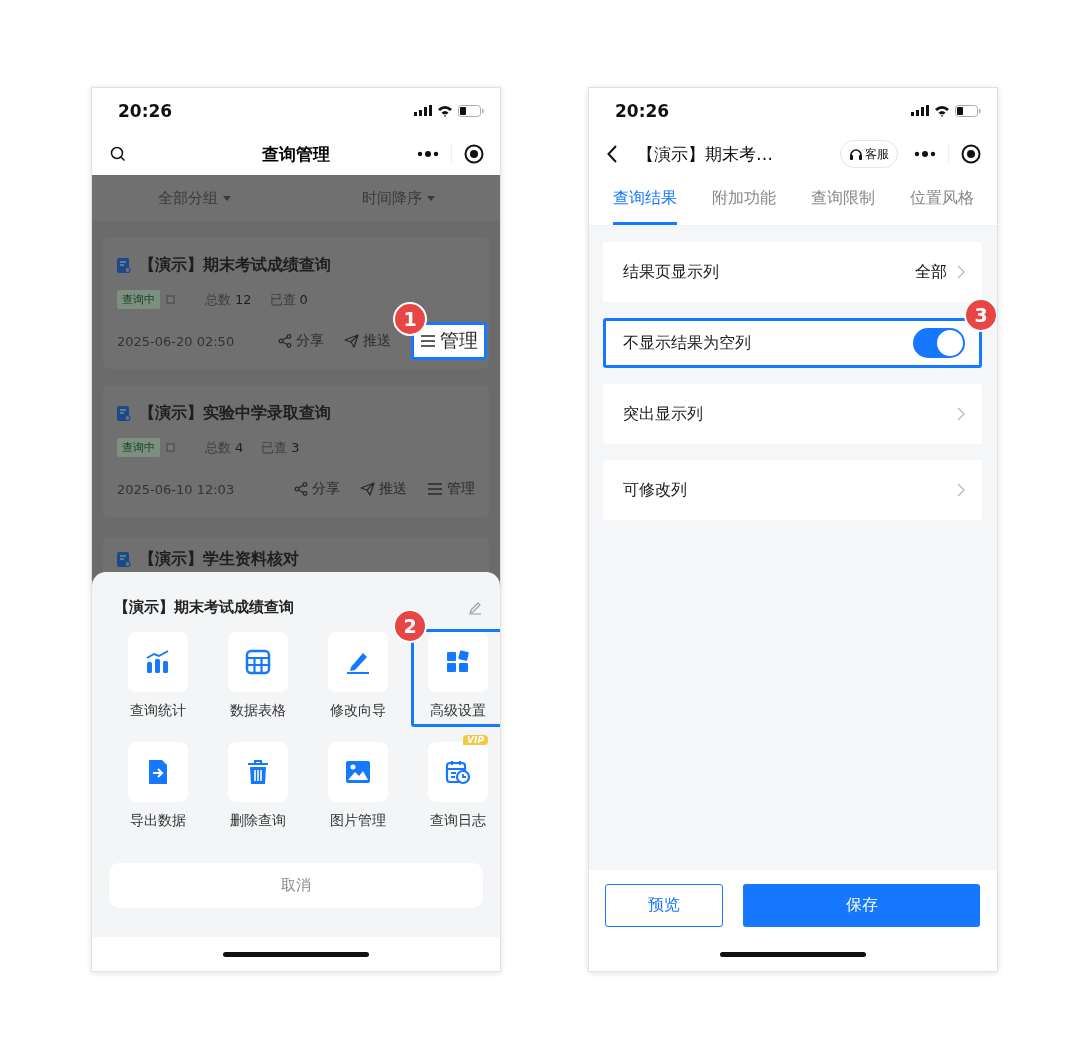 This screenshot has width=1080, height=1060. What do you see at coordinates (358, 772) in the screenshot?
I see `image-icon` at bounding box center [358, 772].